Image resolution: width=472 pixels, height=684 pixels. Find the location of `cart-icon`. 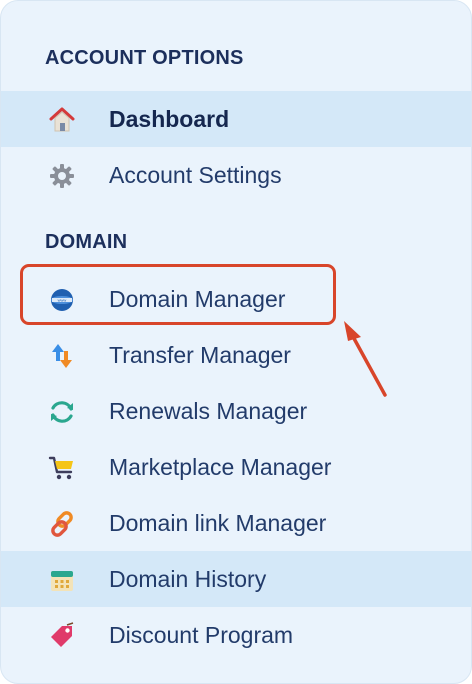

cart-icon is located at coordinates (62, 468).